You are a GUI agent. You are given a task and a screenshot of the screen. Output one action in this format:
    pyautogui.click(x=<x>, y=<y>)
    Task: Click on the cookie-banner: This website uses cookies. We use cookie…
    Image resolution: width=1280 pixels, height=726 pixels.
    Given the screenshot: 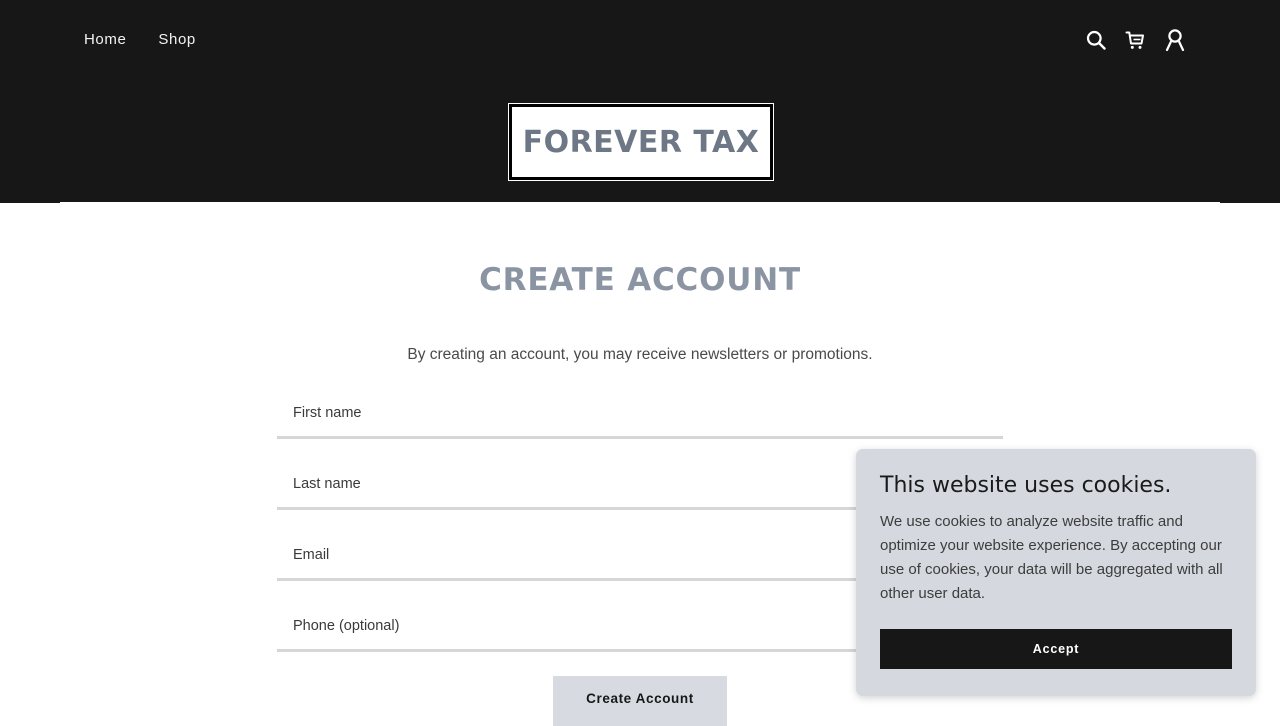 What is the action you would take?
    pyautogui.click(x=1056, y=572)
    